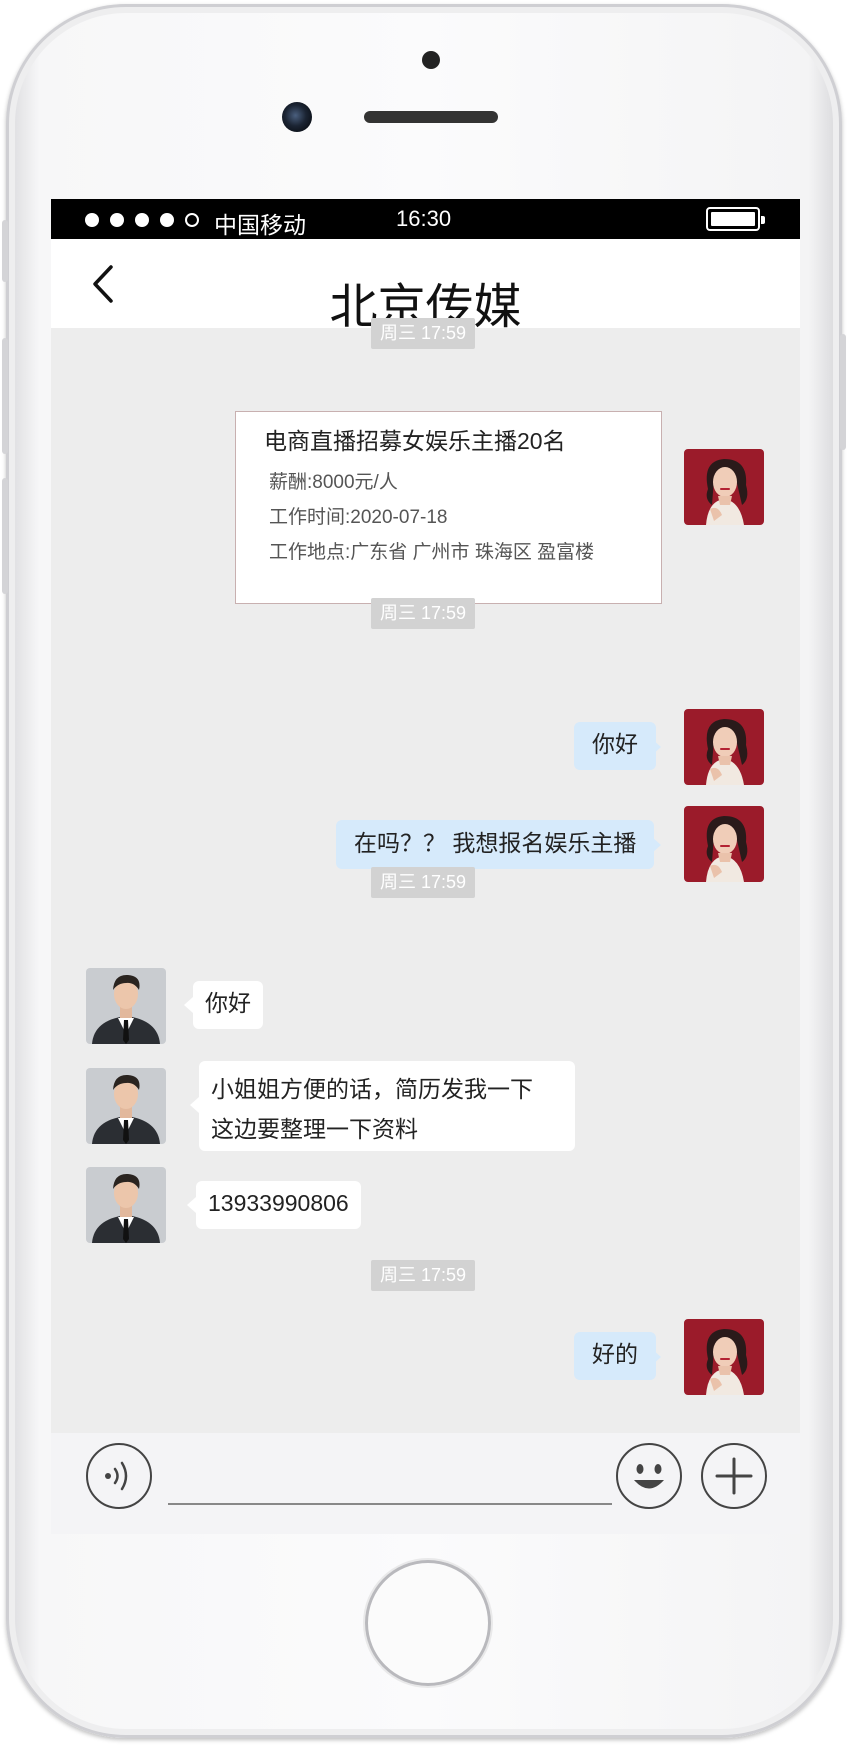 This screenshot has height=1746, width=850. I want to click on plus-icon, so click(734, 1476).